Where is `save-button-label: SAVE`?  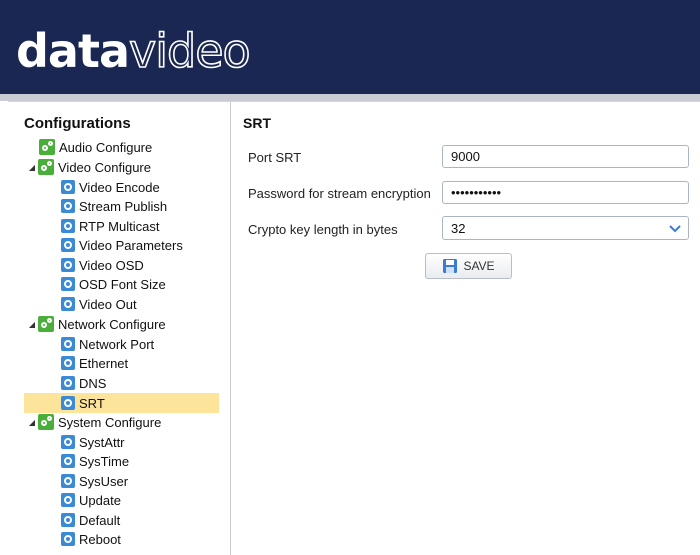 save-button-label: SAVE is located at coordinates (479, 266).